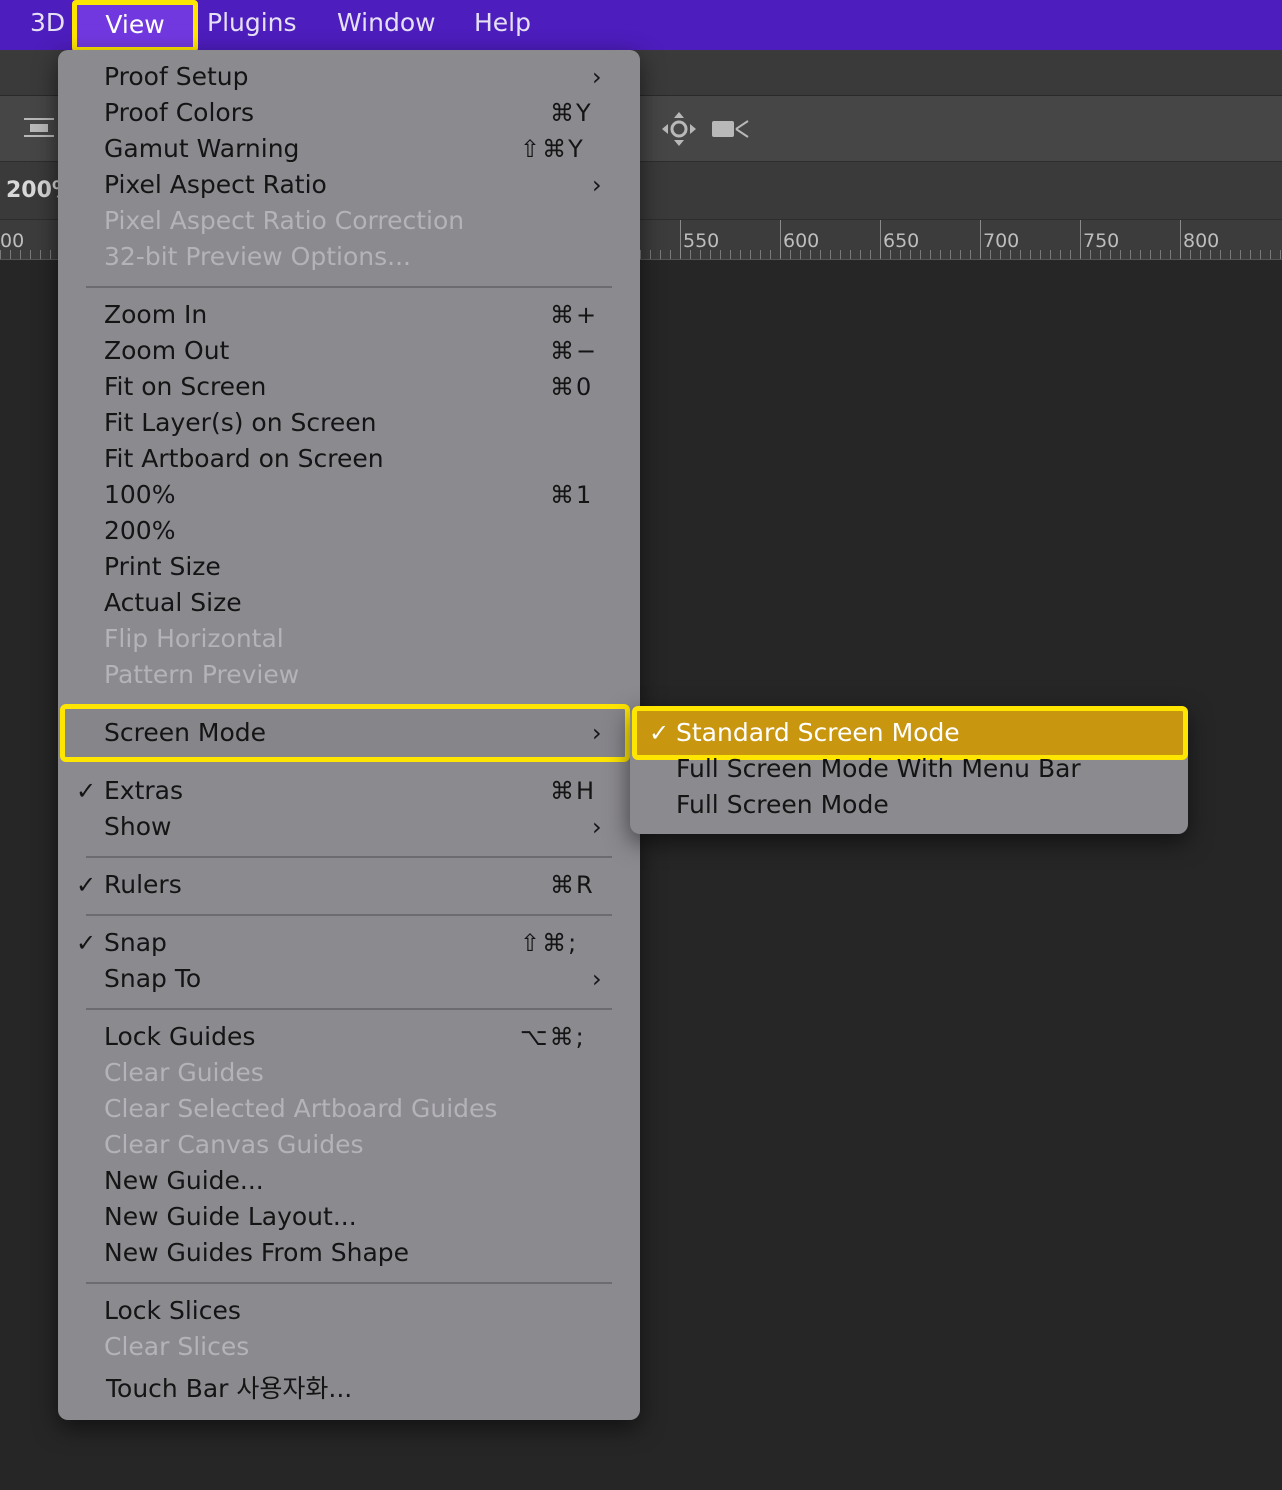 The image size is (1282, 1490). Describe the element at coordinates (172, 1310) in the screenshot. I see `menu-item-label: Lock Slices` at that location.